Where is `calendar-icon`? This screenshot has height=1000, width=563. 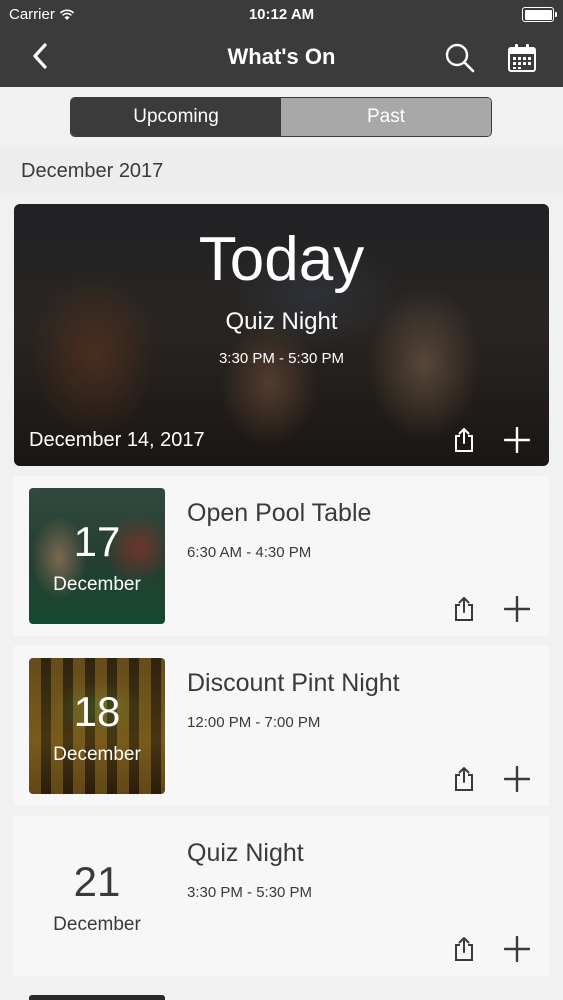
calendar-icon is located at coordinates (522, 58).